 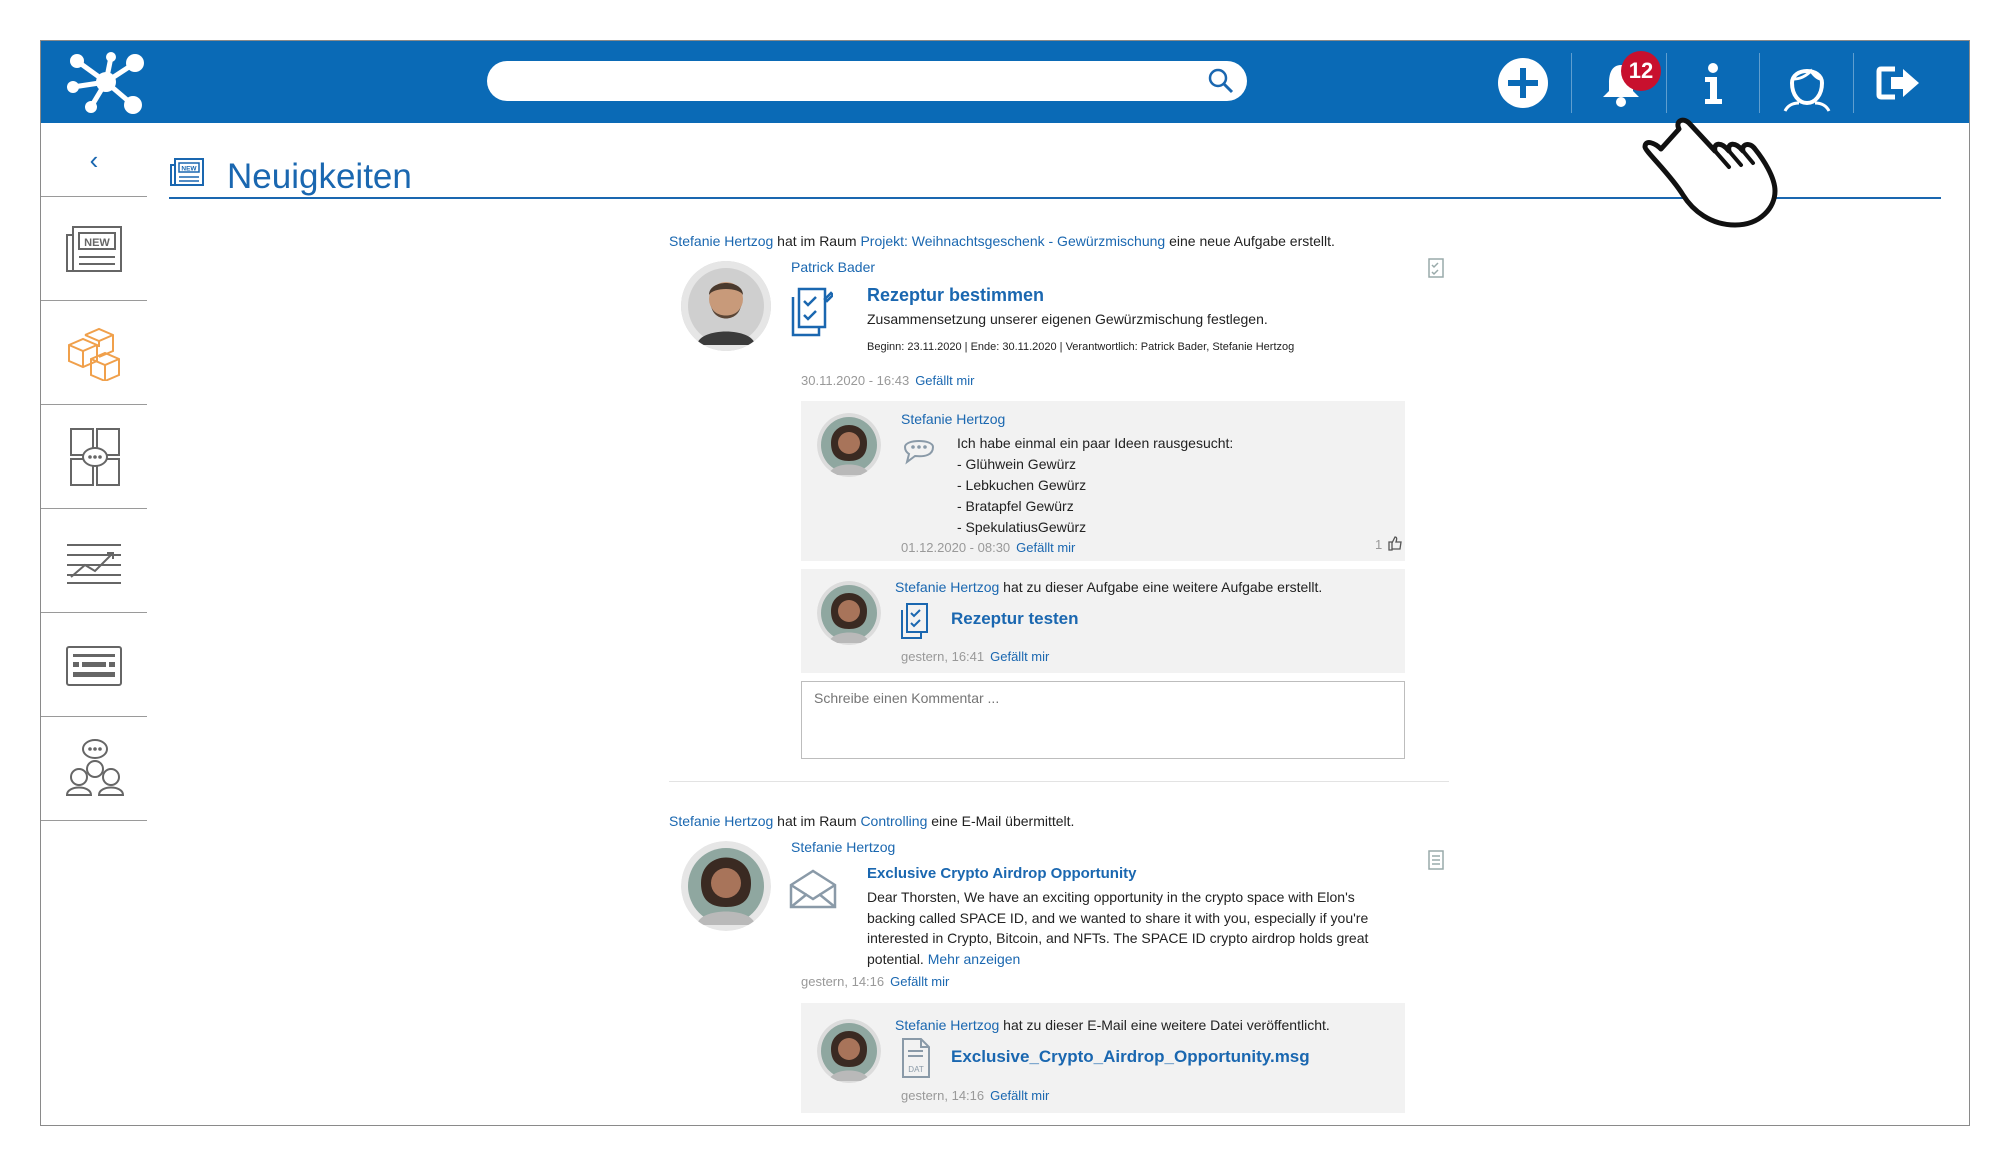 What do you see at coordinates (813, 889) in the screenshot?
I see `email-icon` at bounding box center [813, 889].